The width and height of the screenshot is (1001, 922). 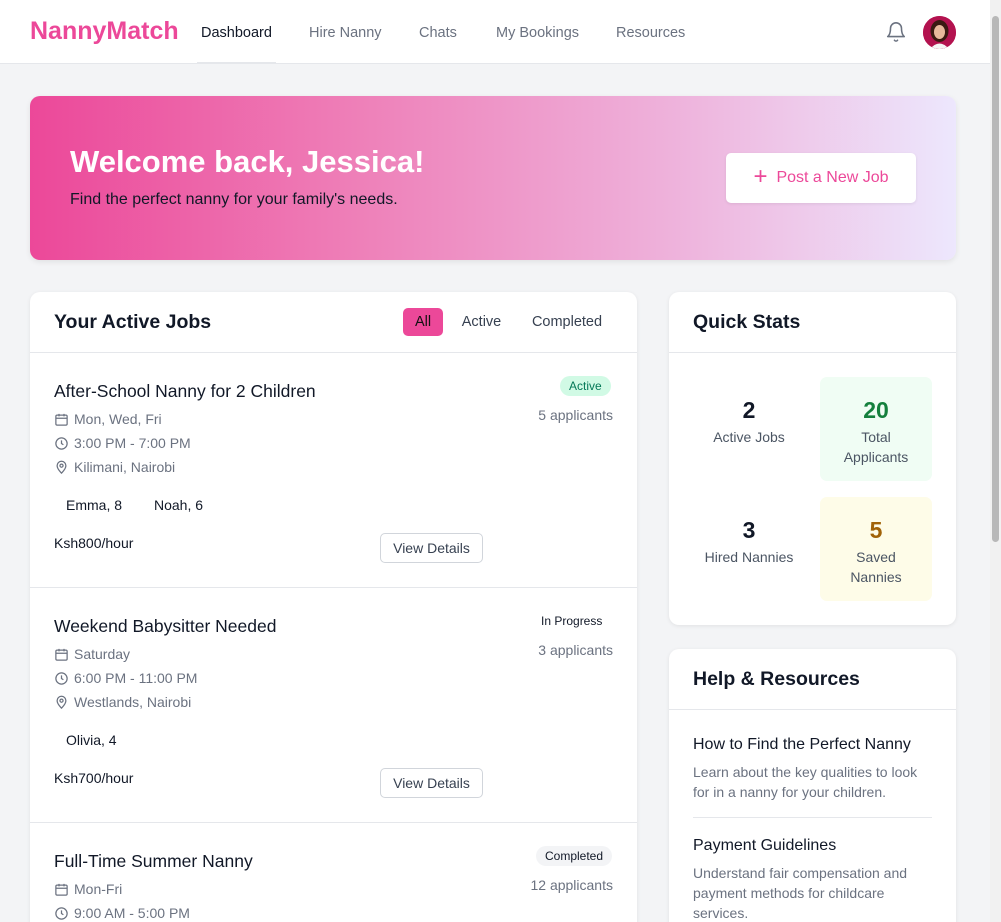 I want to click on job-days: Mon, Wed, Fri, so click(x=108, y=419).